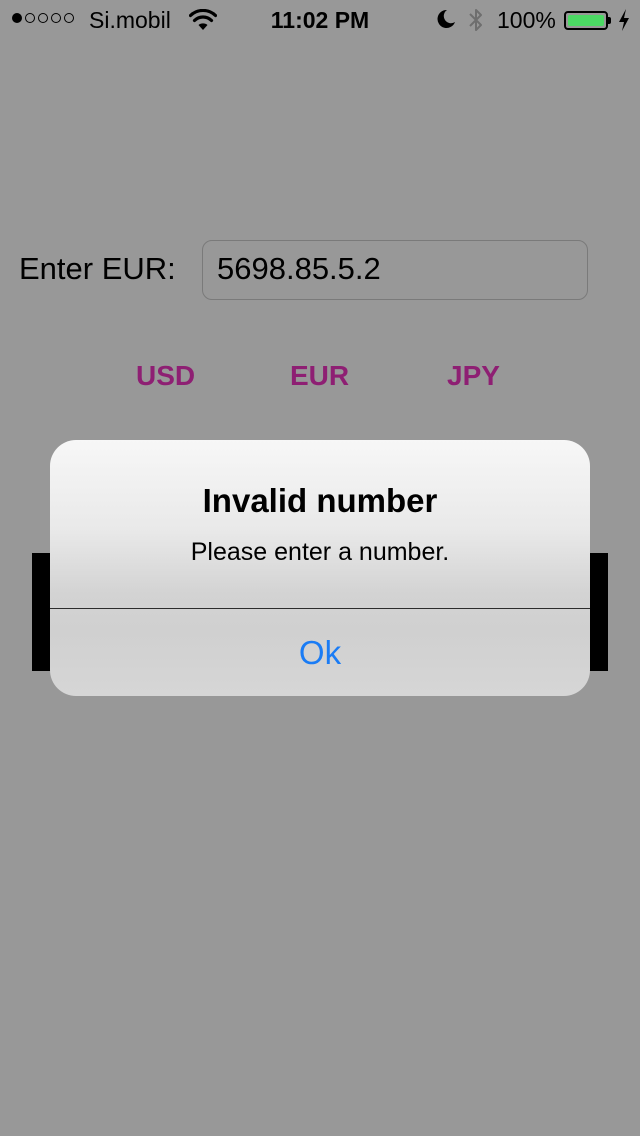 The height and width of the screenshot is (1136, 640). Describe the element at coordinates (320, 652) in the screenshot. I see `ok-button: Ok` at that location.